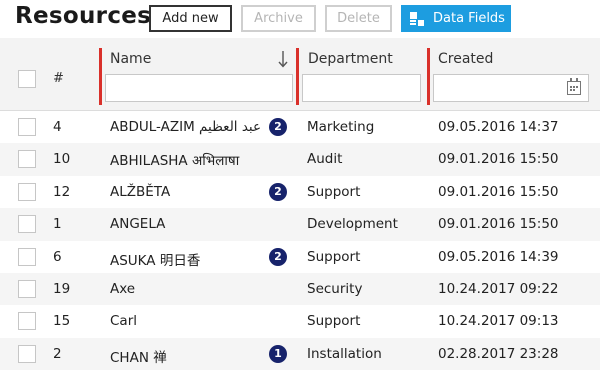 The height and width of the screenshot is (371, 600). I want to click on cell-created: 10.24.2017 09:13, so click(498, 321).